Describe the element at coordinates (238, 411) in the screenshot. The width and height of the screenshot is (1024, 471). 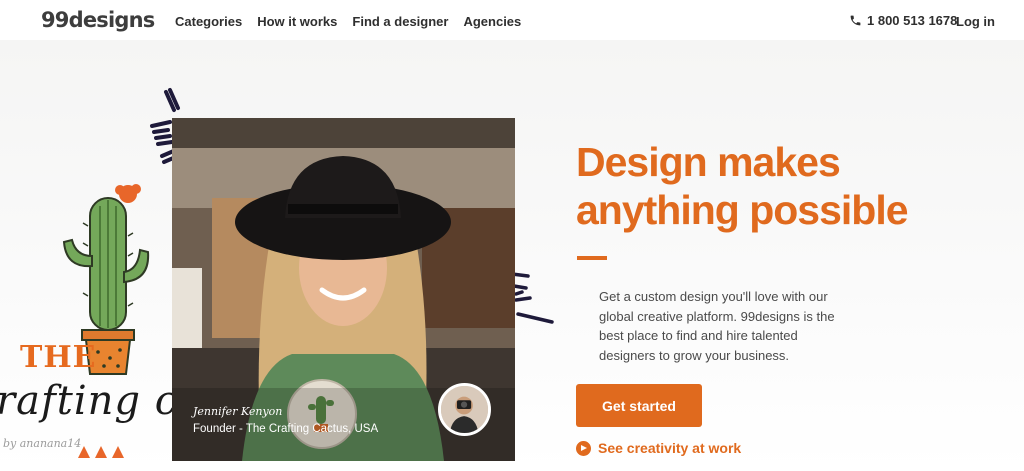
I see `designer-name: Jennifer Kenyon` at that location.